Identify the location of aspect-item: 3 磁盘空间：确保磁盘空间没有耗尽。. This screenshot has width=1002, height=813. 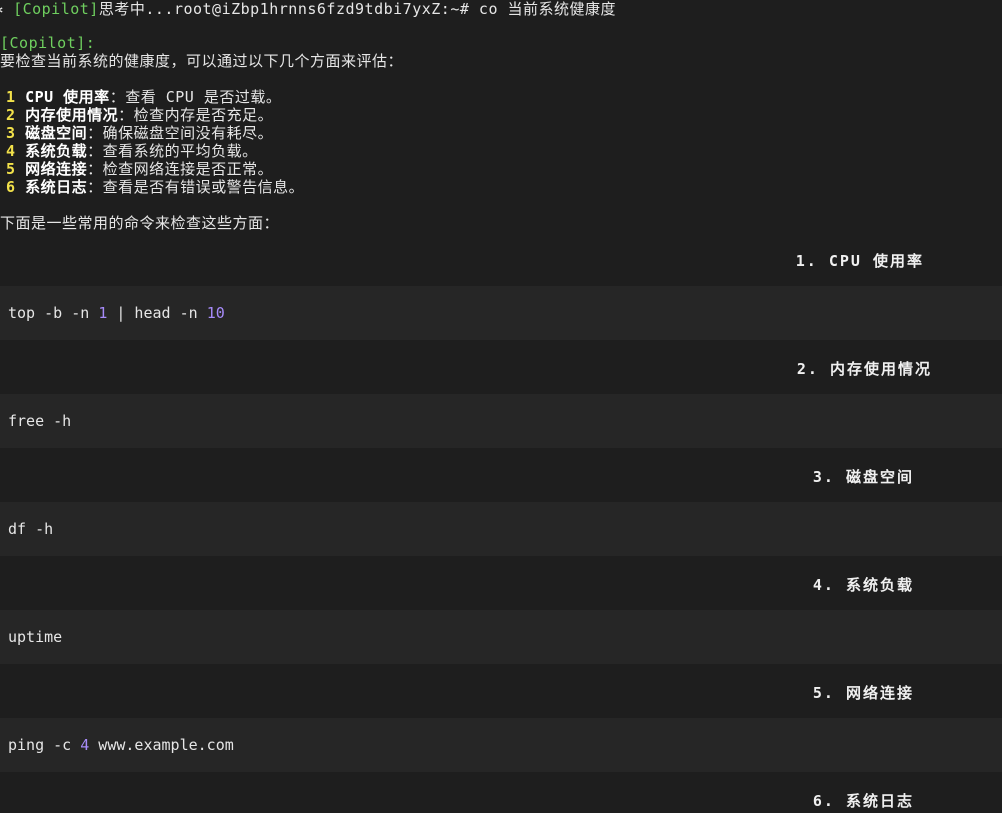
(139, 133).